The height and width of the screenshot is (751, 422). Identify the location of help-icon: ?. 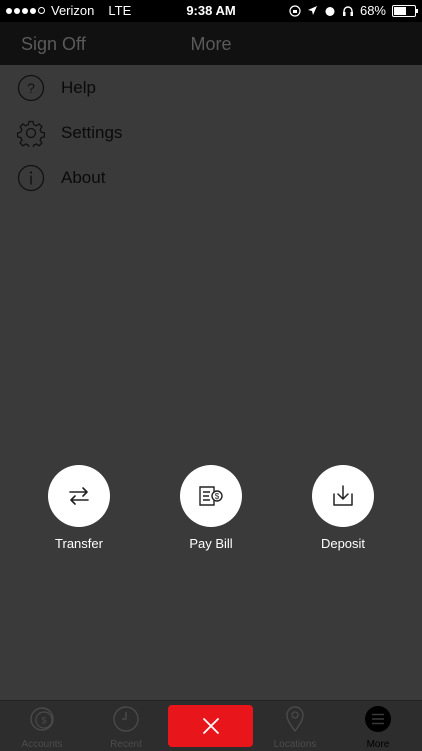
(31, 88).